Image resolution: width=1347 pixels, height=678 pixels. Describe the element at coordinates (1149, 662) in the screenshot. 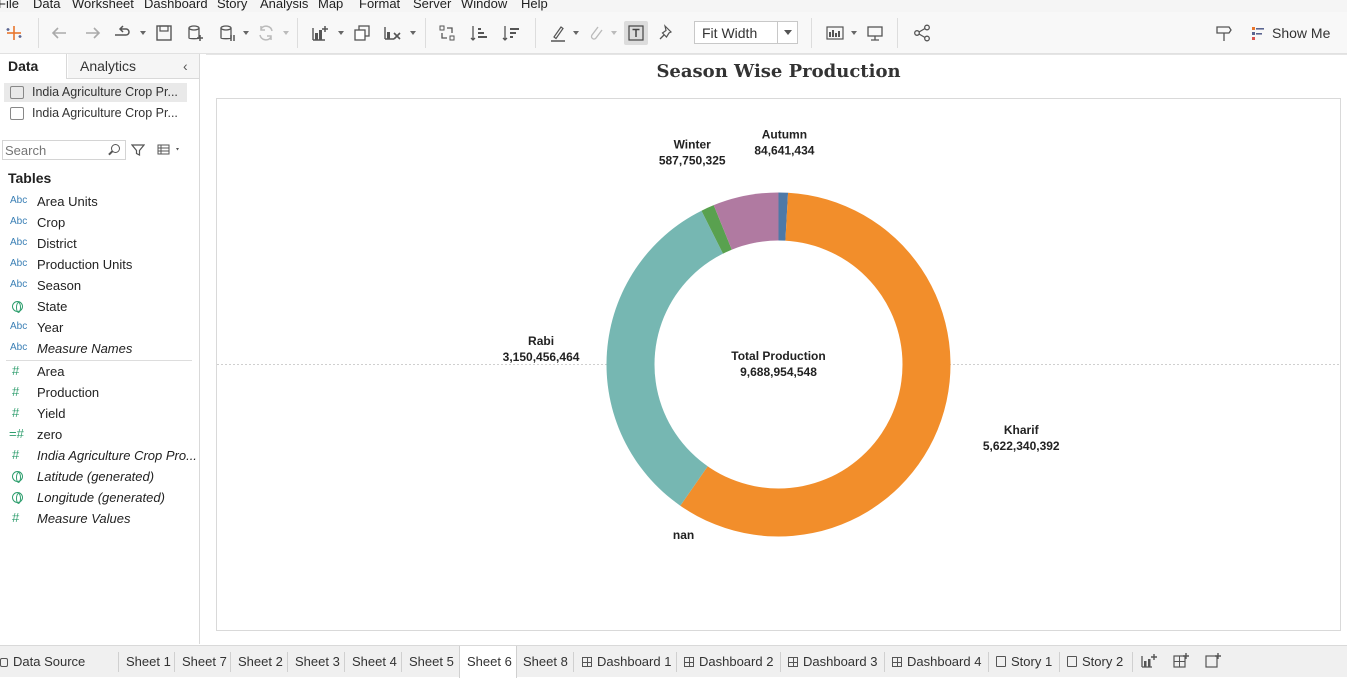

I see `new-worksheet-tab-button` at that location.